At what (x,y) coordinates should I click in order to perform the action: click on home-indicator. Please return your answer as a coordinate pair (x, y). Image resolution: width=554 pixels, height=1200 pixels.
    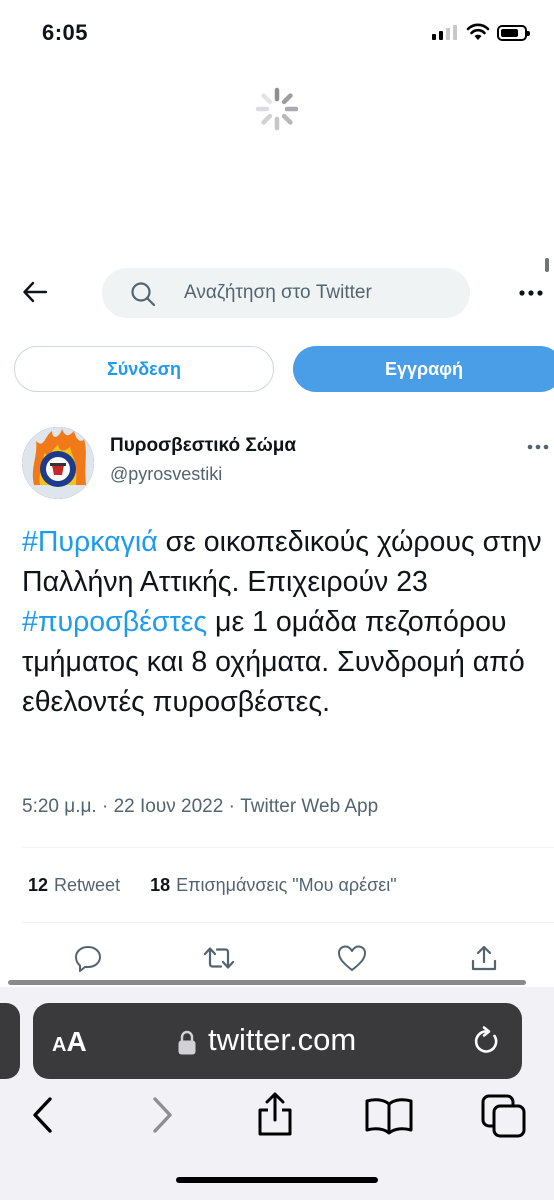
    Looking at the image, I should click on (277, 1180).